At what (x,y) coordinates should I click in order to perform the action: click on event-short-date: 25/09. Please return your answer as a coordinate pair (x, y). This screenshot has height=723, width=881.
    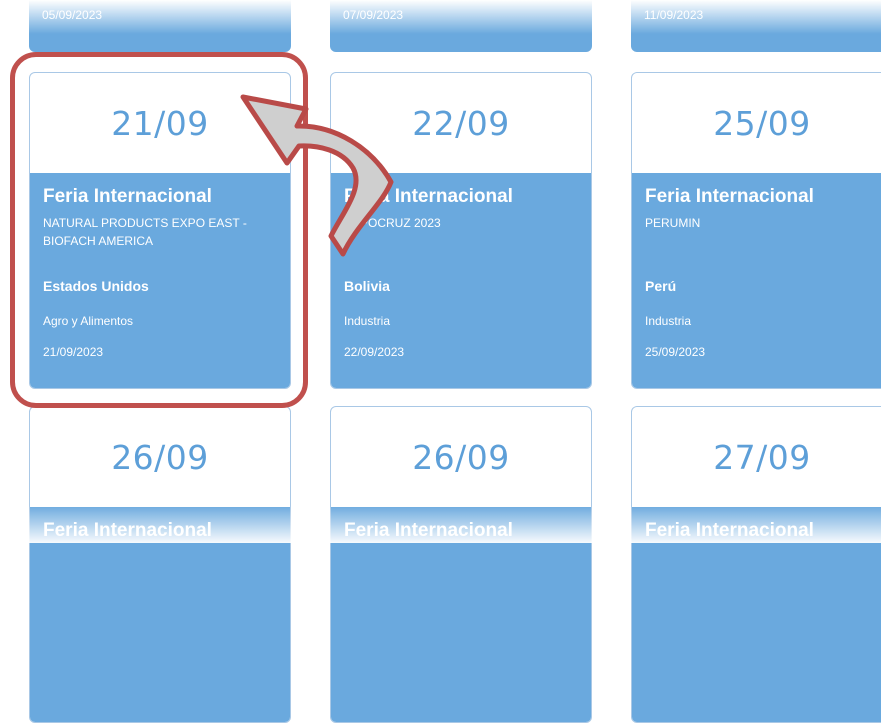
    Looking at the image, I should click on (762, 123).